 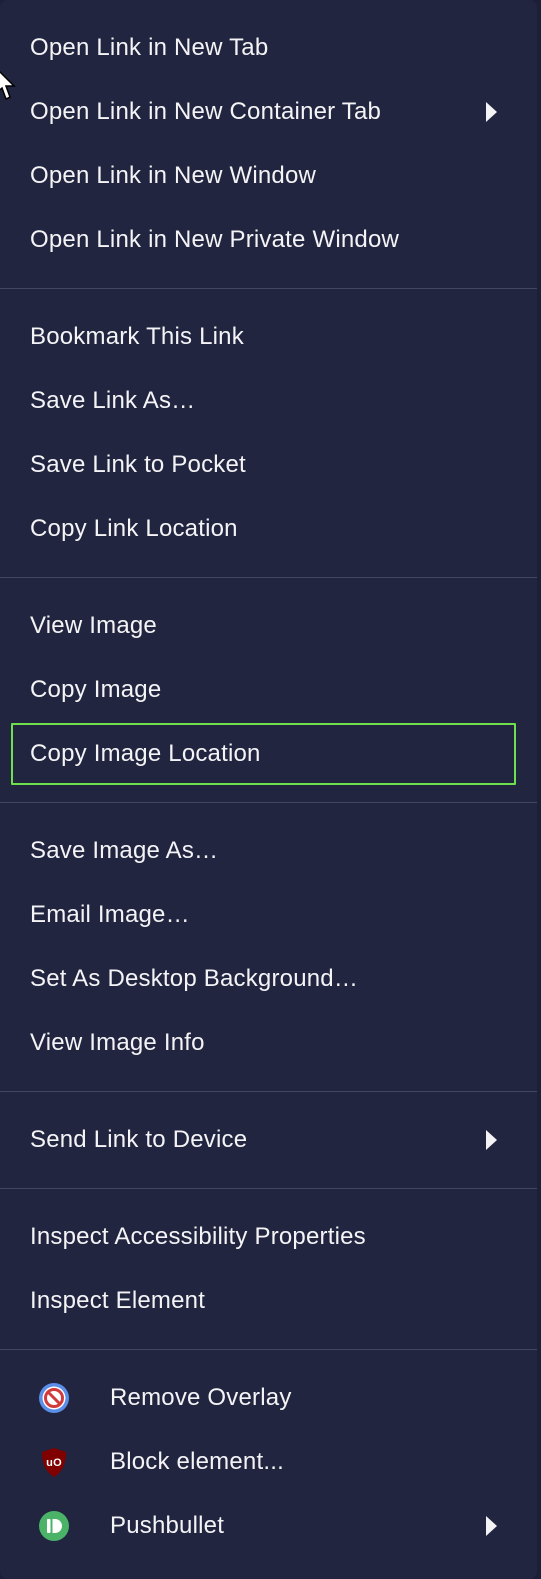 I want to click on menu-item-label: View Image, so click(x=93, y=625).